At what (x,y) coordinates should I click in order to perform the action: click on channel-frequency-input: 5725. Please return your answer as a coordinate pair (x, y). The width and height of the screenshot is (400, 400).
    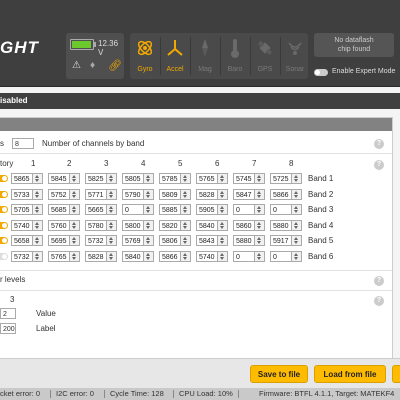
    Looking at the image, I should click on (281, 178).